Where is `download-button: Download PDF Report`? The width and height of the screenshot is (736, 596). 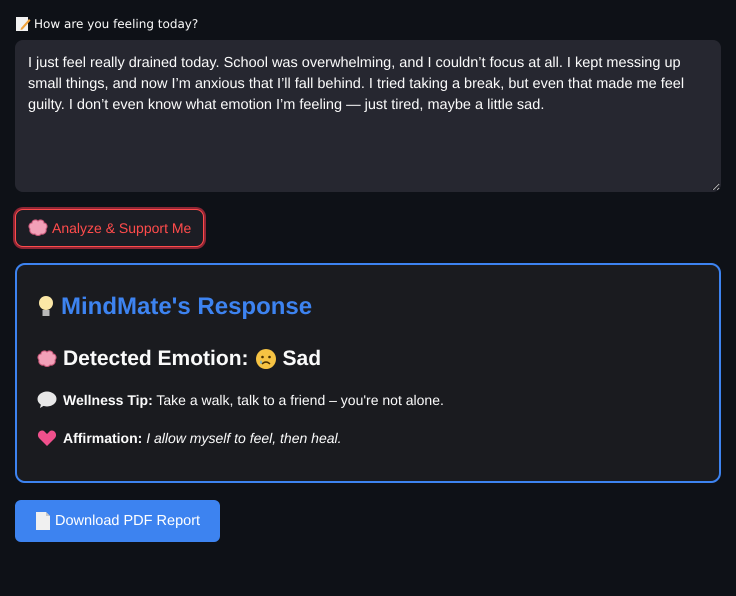
download-button: Download PDF Report is located at coordinates (117, 521).